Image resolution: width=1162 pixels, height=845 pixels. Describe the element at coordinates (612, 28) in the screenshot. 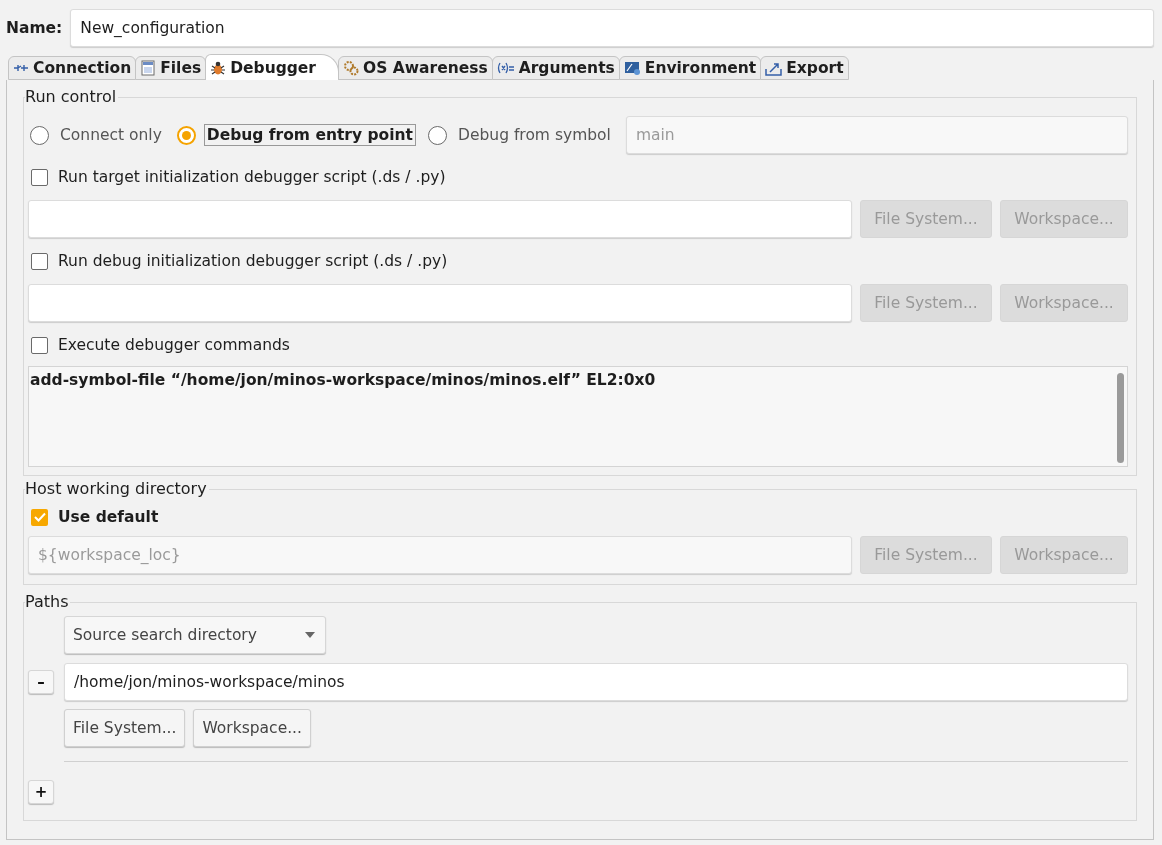

I see `name-field: New_configuration` at that location.